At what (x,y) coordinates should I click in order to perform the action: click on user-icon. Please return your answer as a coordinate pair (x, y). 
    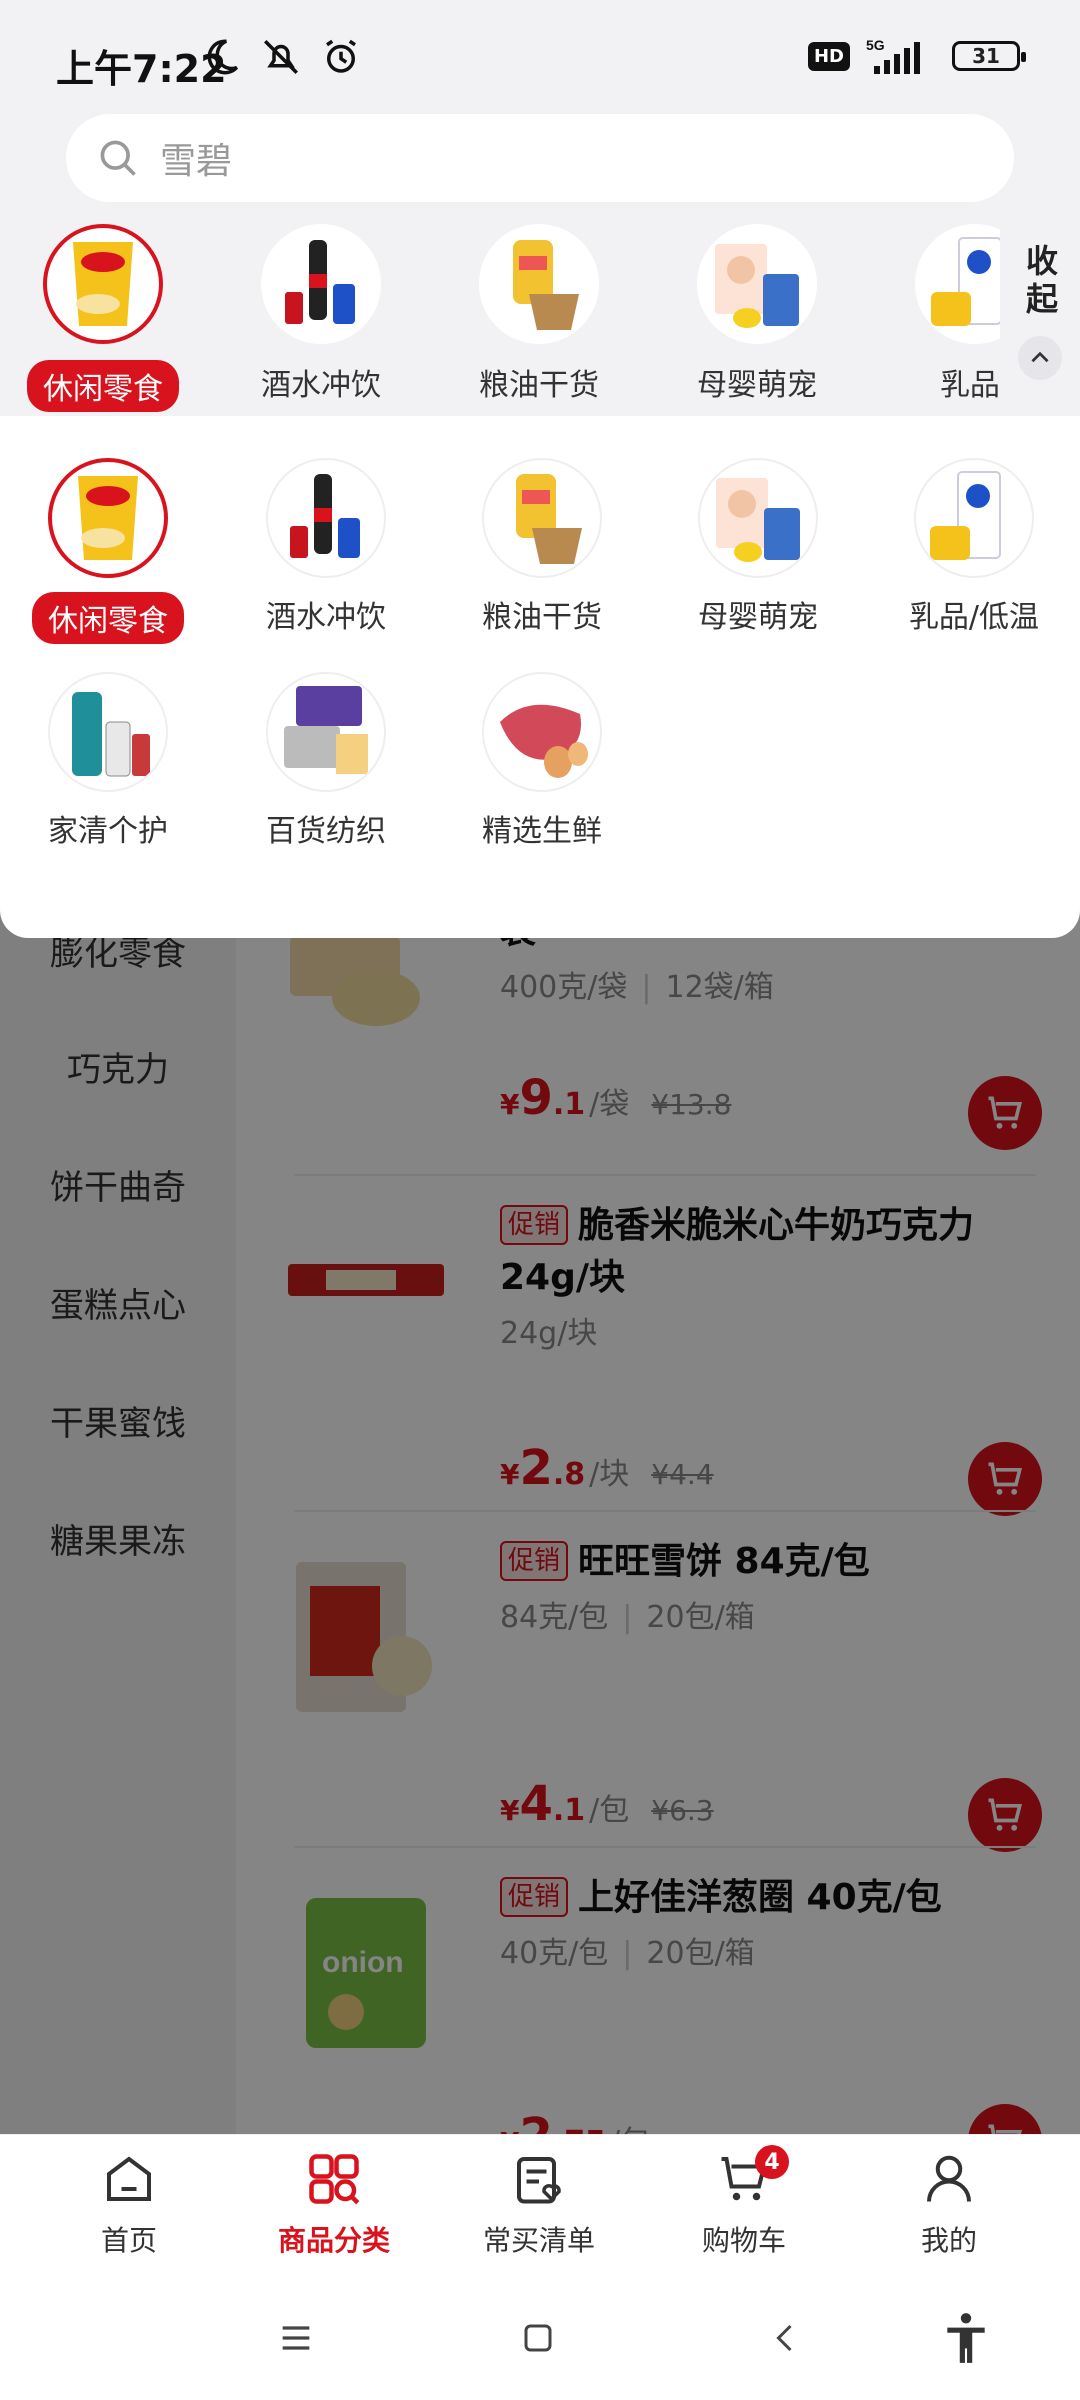
    Looking at the image, I should click on (949, 2178).